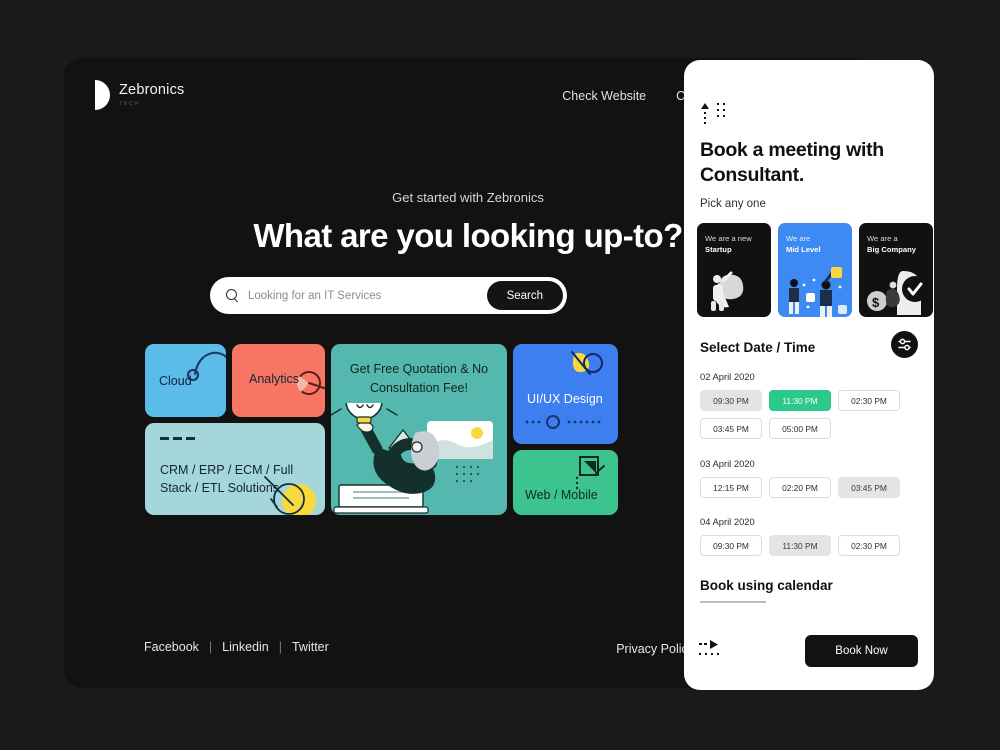 The width and height of the screenshot is (1000, 750). What do you see at coordinates (310, 647) in the screenshot?
I see `footer-link-twitter: Twitter` at bounding box center [310, 647].